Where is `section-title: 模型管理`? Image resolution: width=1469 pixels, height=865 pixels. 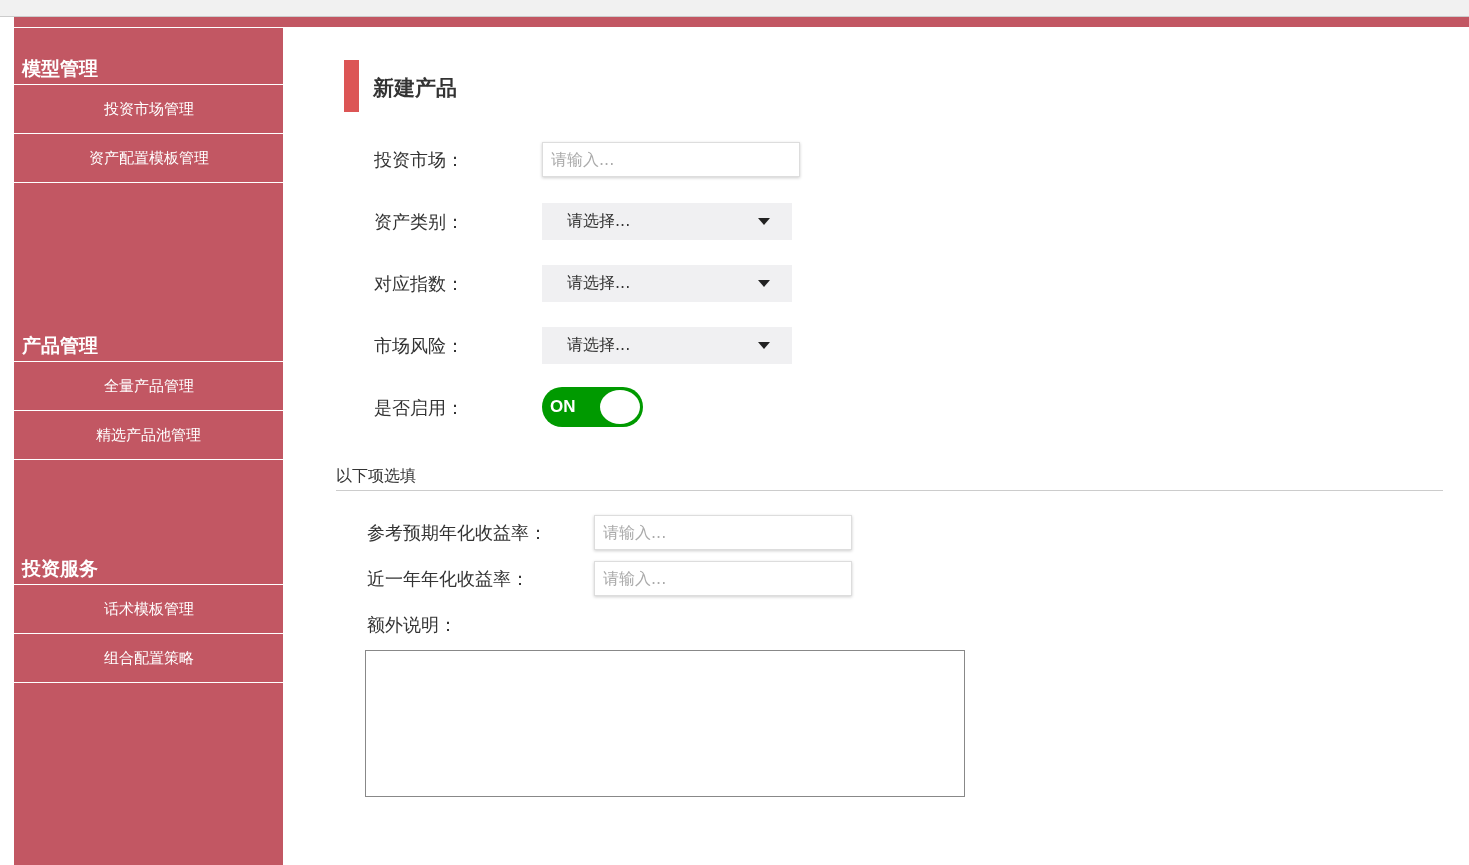
section-title: 模型管理 is located at coordinates (60, 68).